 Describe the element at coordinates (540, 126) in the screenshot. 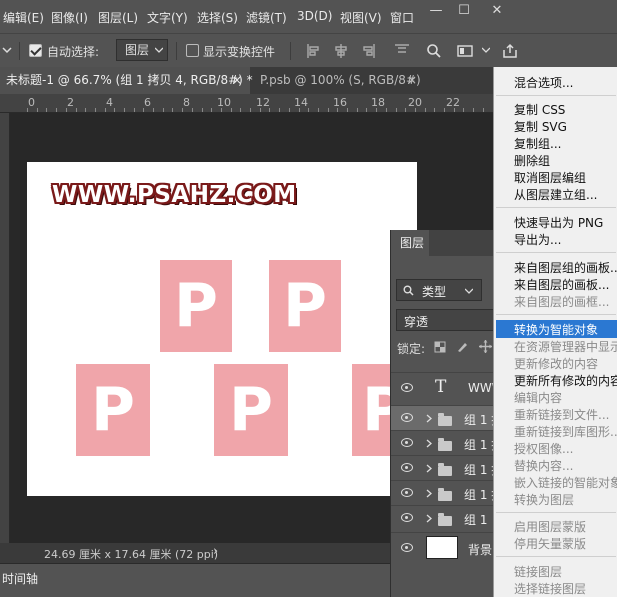

I see `menu-item-copy-svg: 复制 SVG` at that location.